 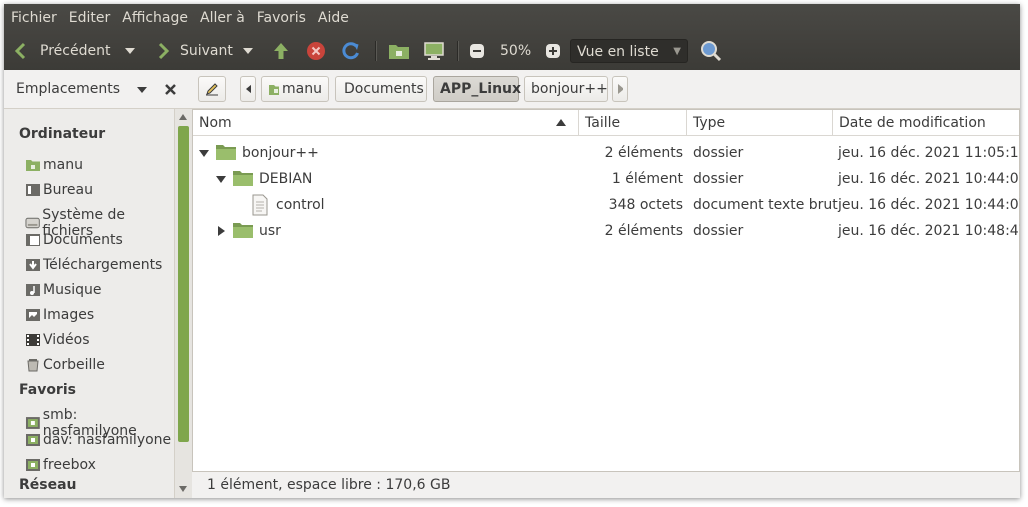 I want to click on computer-button, so click(x=434, y=51).